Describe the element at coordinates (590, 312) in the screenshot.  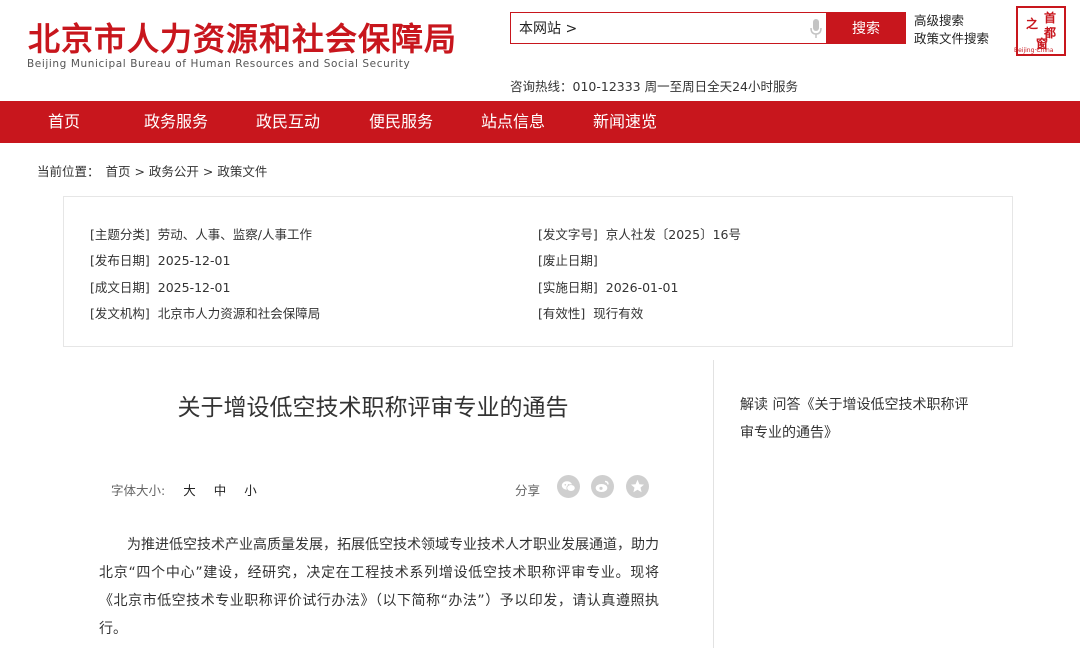
I see `meta-validity: [有效性] 现行有效` at that location.